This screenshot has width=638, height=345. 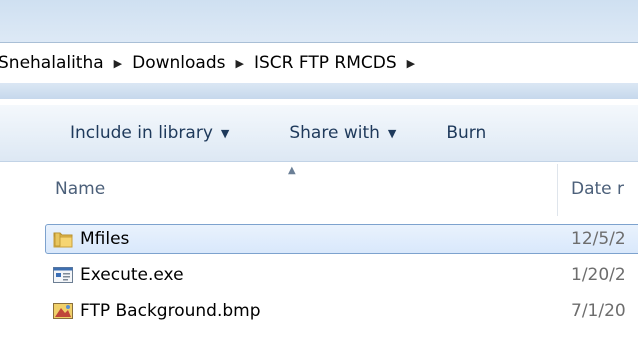 I want to click on selection-highlight, so click(x=341, y=239).